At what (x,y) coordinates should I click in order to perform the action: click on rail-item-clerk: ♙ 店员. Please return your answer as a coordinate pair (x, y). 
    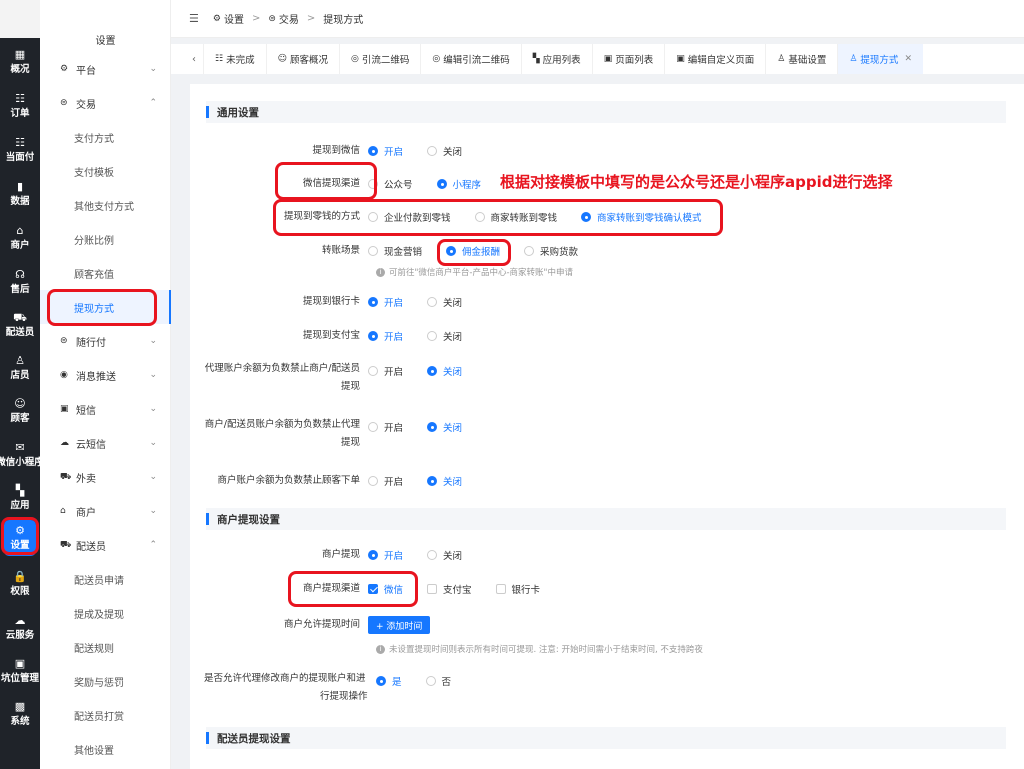
    Looking at the image, I should click on (20, 368).